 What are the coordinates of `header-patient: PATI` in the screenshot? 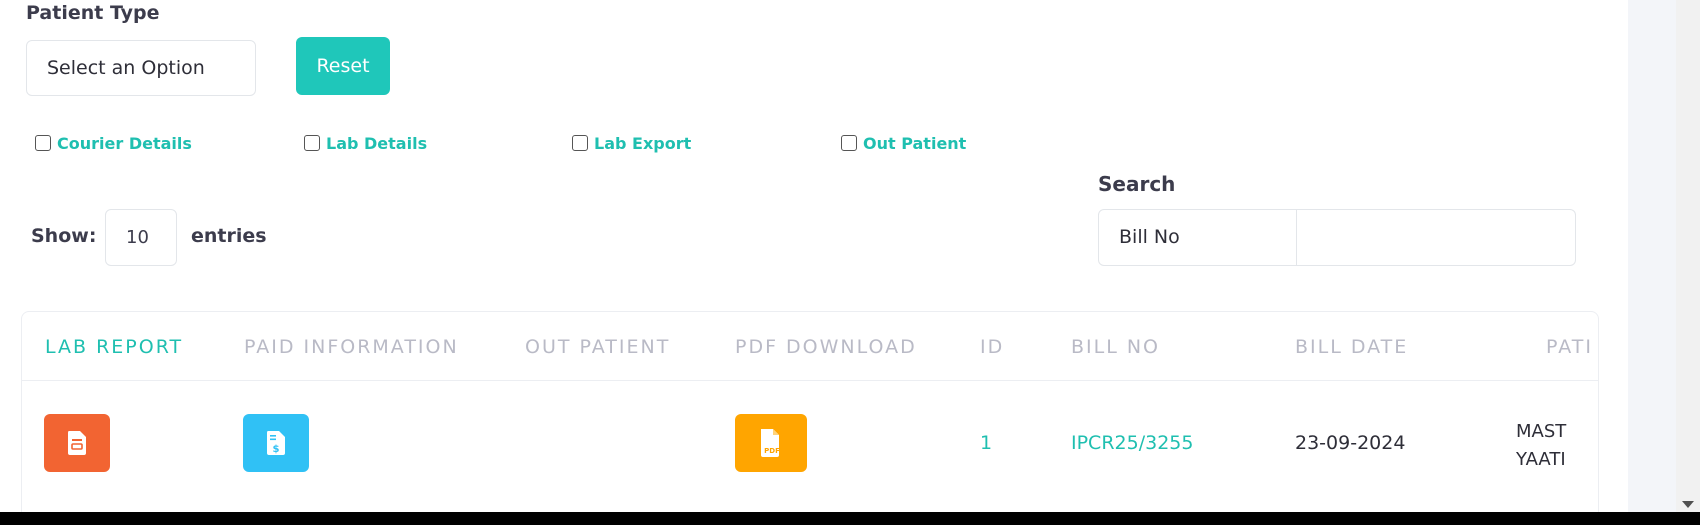 It's located at (1569, 347).